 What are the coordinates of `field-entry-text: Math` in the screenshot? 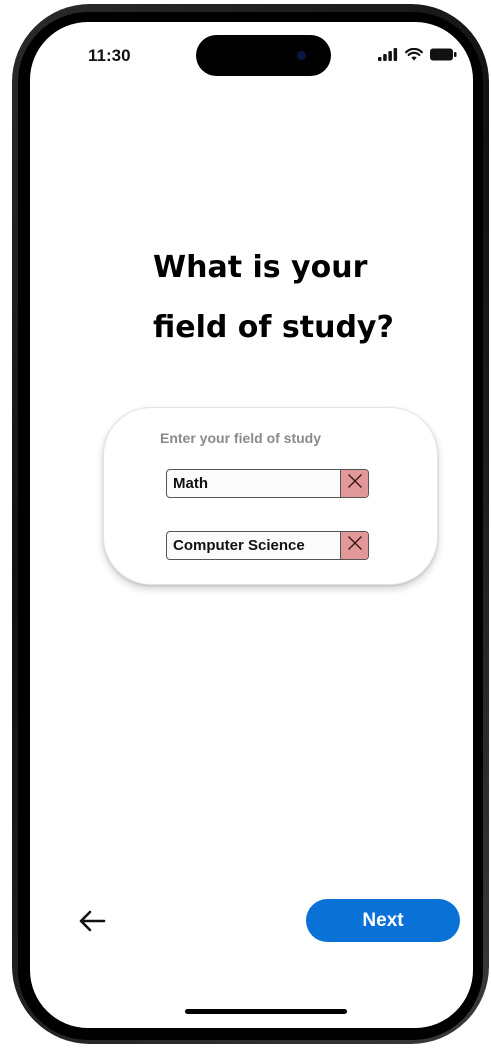 It's located at (253, 483).